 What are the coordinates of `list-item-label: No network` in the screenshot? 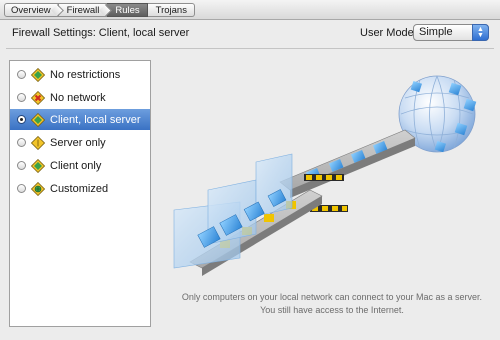 It's located at (78, 97).